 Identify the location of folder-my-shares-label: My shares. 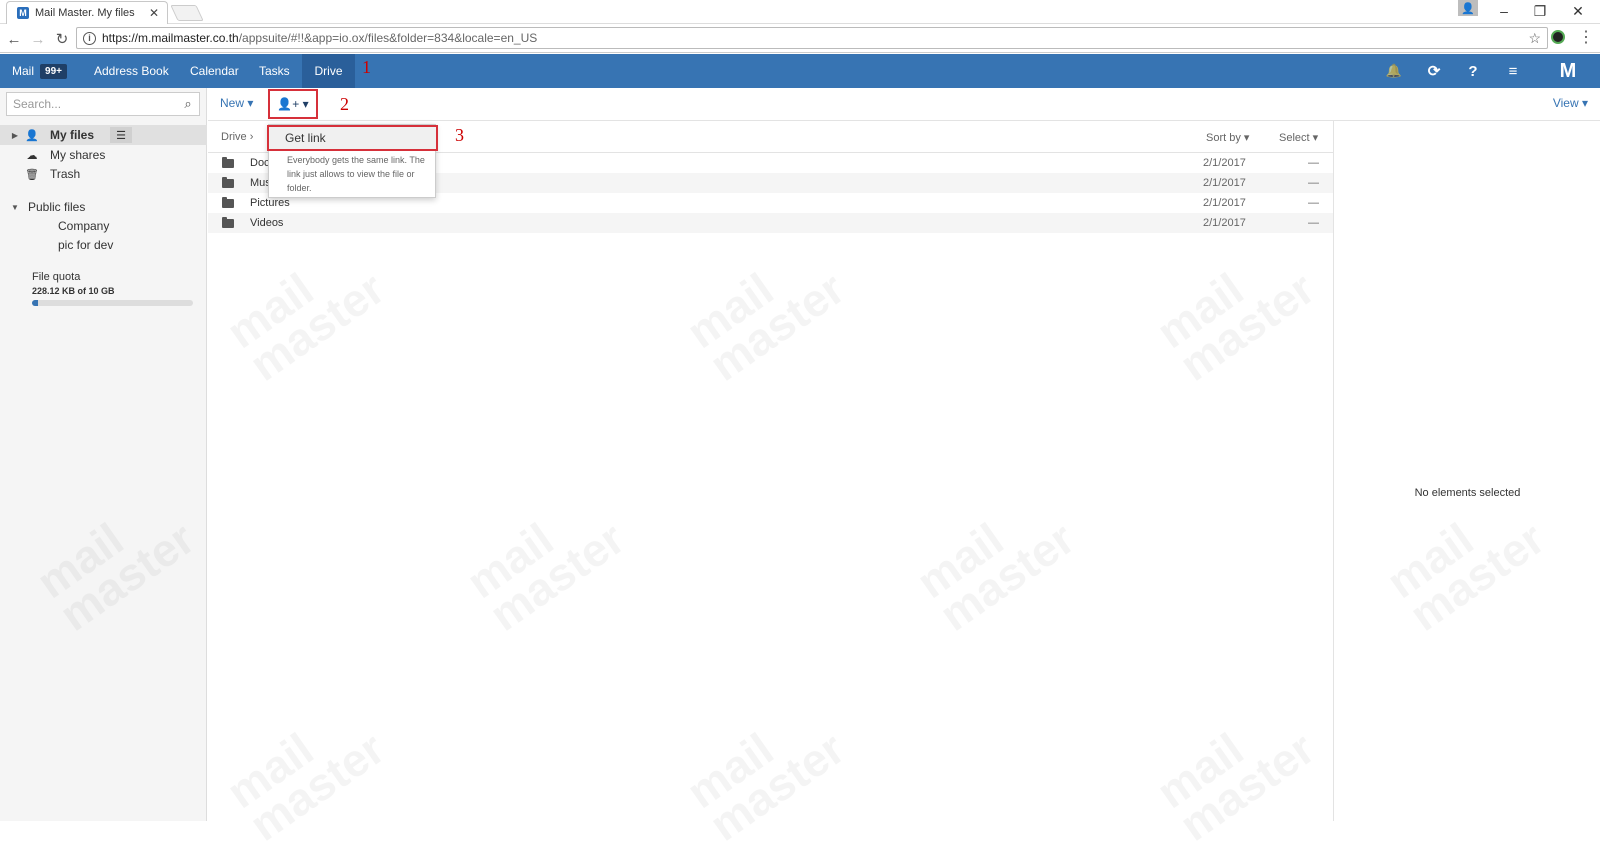
(78, 155).